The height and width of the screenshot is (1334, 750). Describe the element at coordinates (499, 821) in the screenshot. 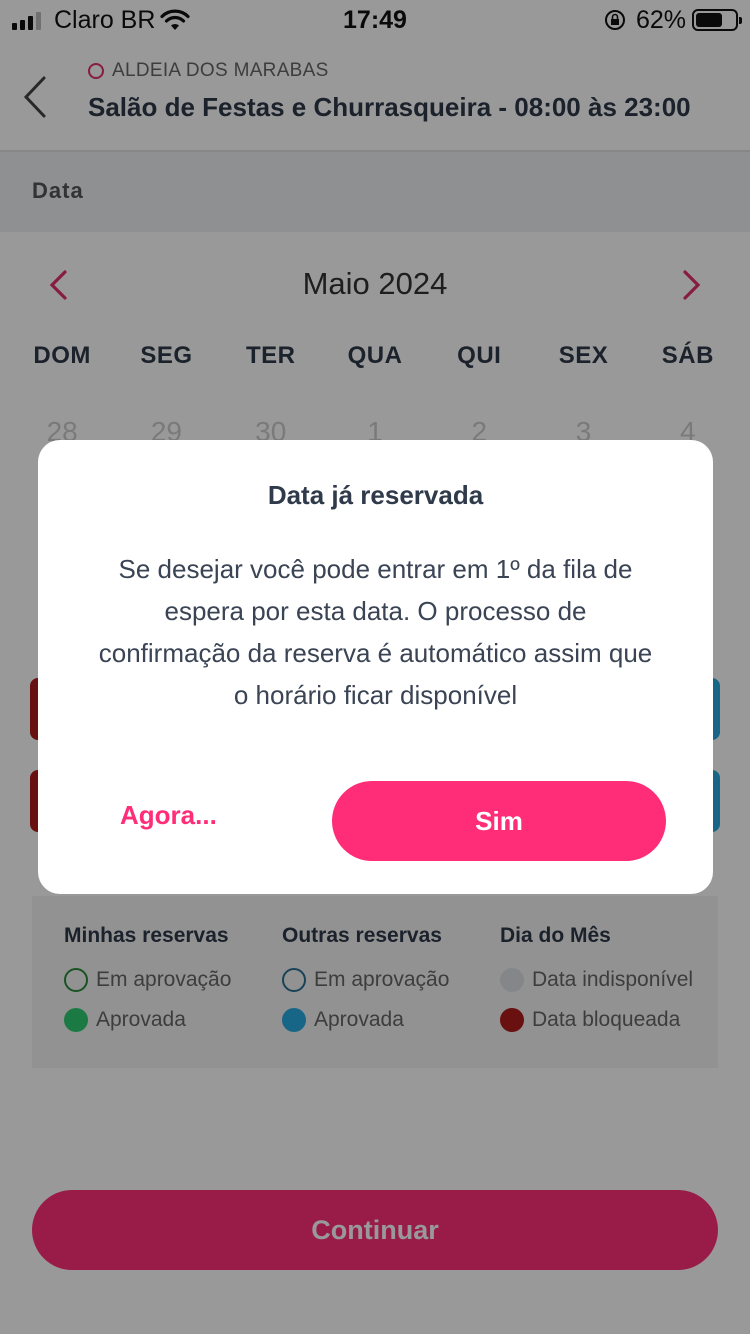

I see `yes-button: Sim` at that location.